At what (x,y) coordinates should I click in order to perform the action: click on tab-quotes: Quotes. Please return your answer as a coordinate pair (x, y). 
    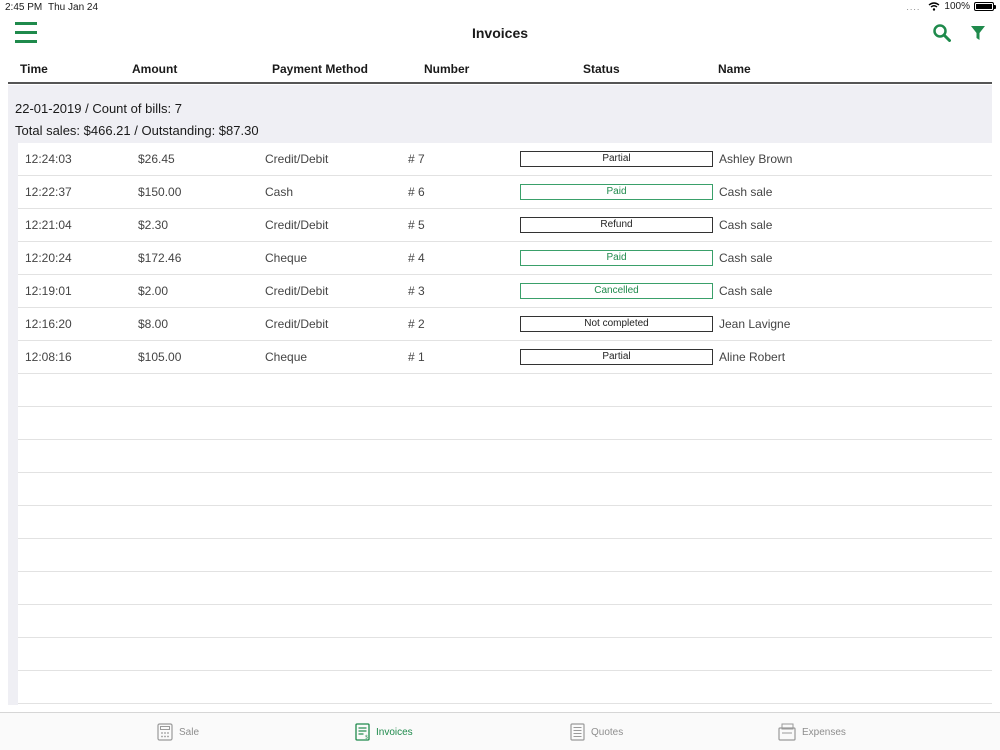
    Looking at the image, I should click on (596, 732).